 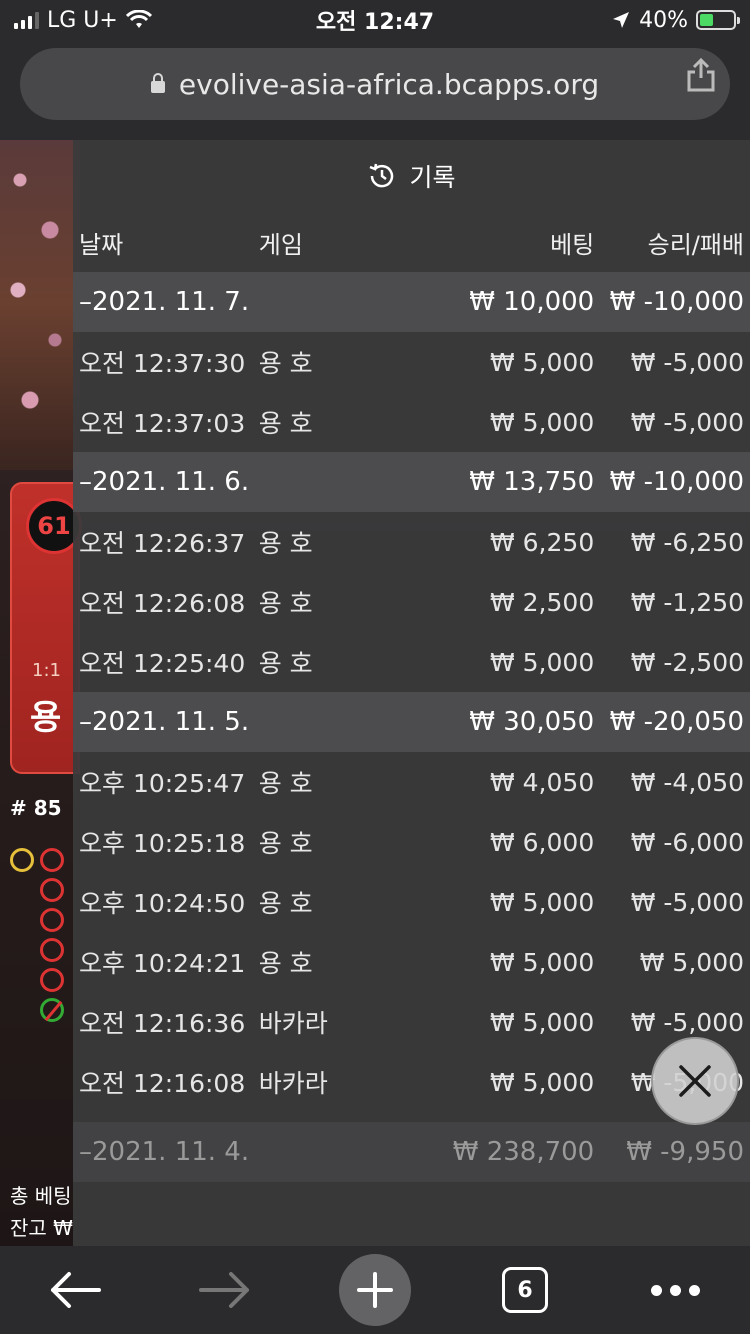 I want to click on history-row: 오전 12:37:30 용 호 ₩ 5,000 ₩ -5,000, so click(x=411, y=362).